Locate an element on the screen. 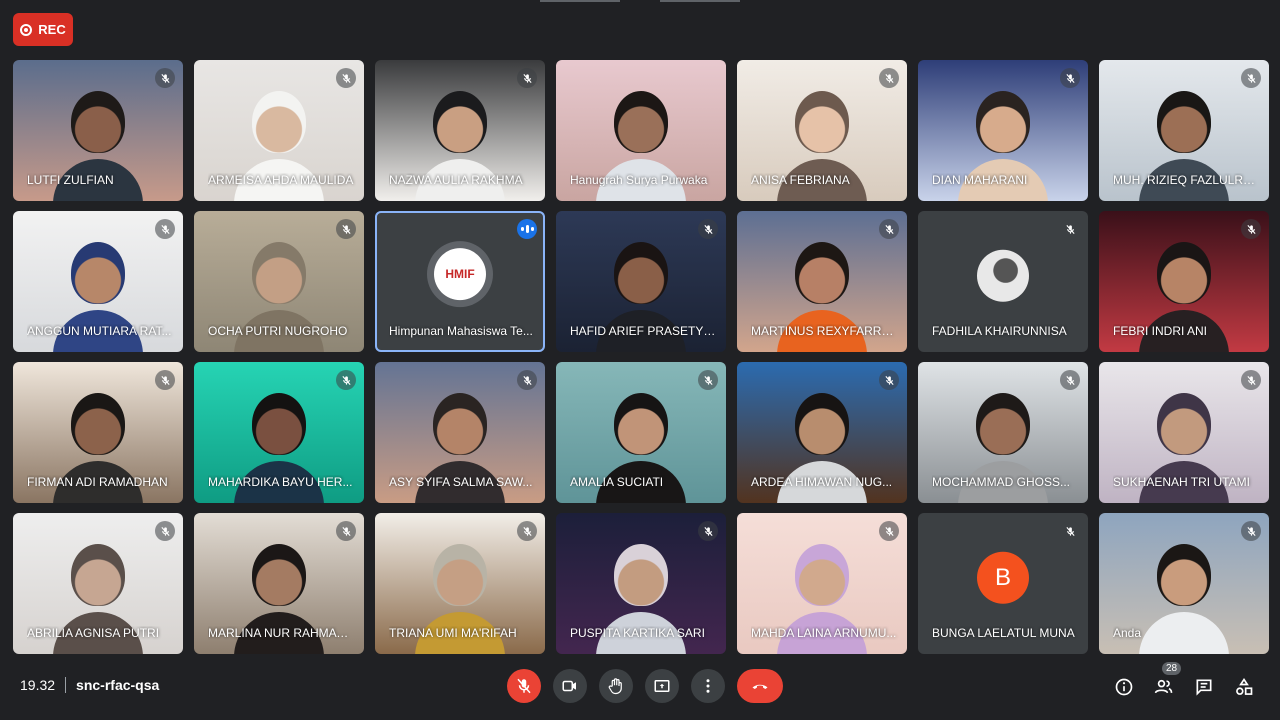 Image resolution: width=1280 pixels, height=720 pixels. activities-button is located at coordinates (1244, 687).